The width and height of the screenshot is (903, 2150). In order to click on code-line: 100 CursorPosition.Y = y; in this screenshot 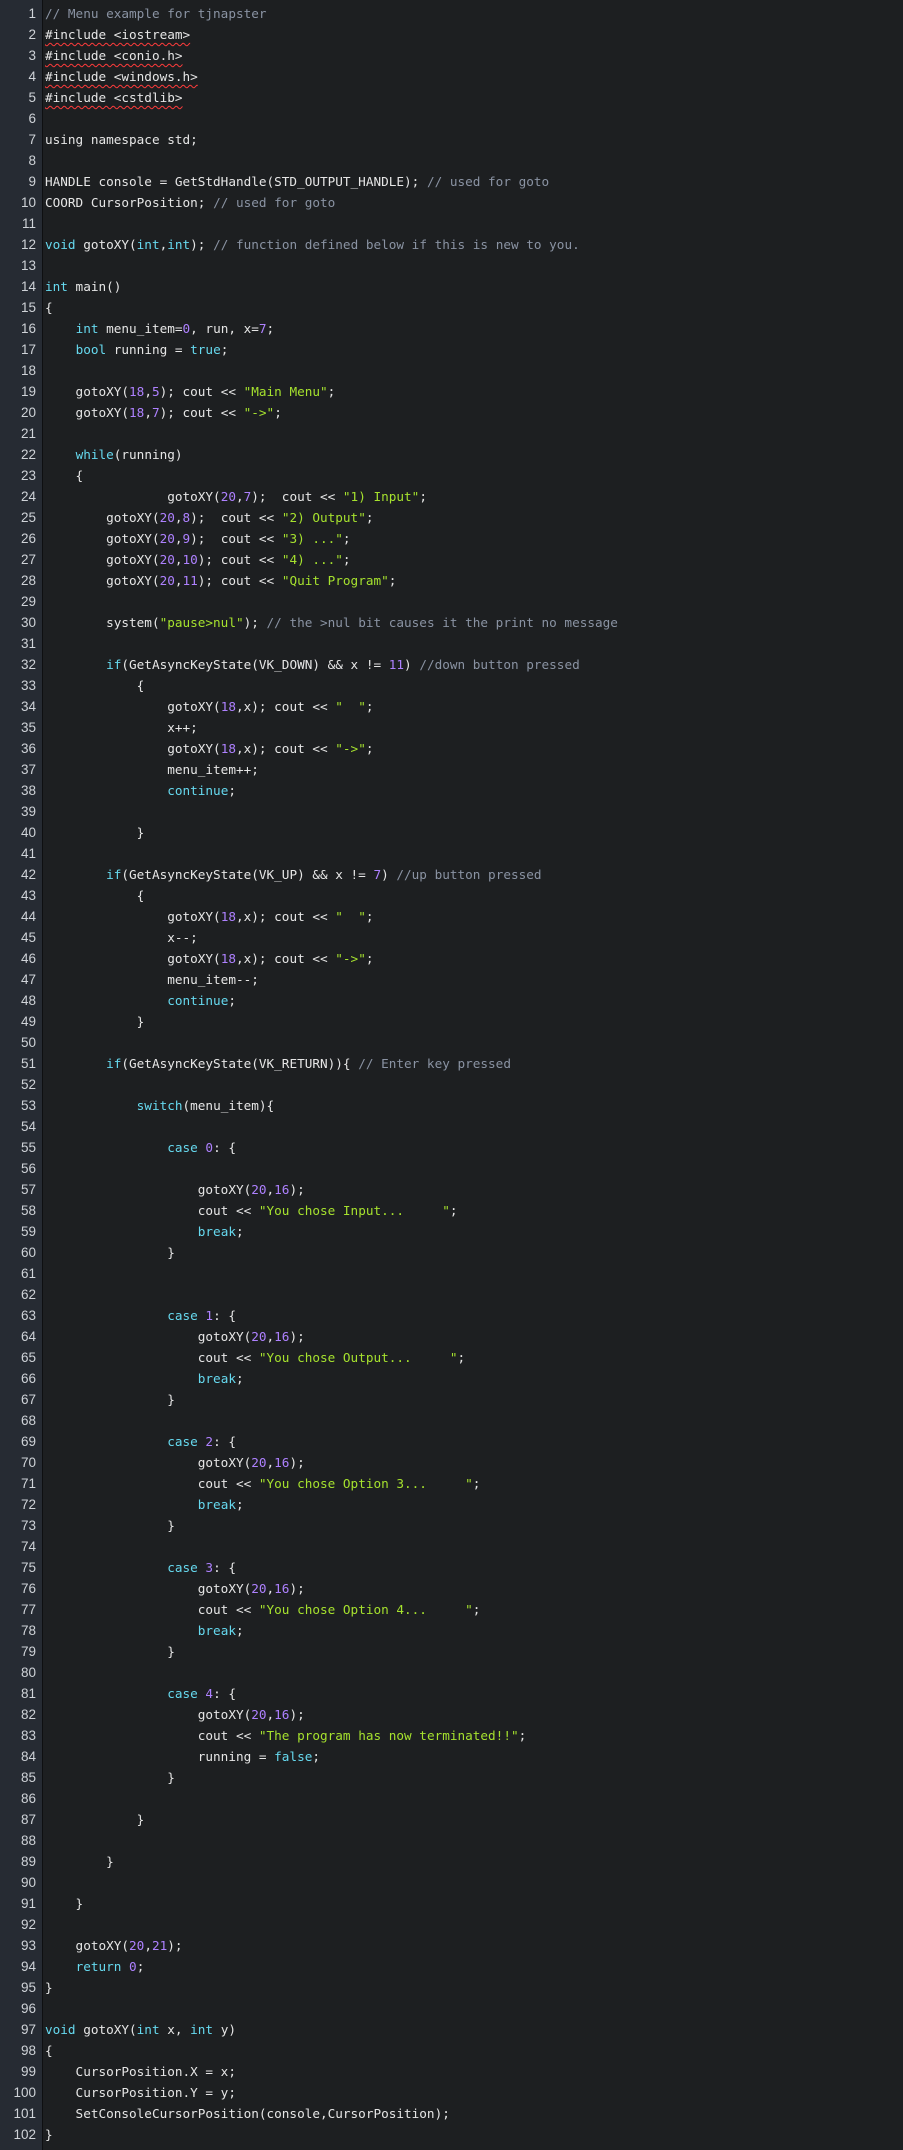, I will do `click(451, 2092)`.